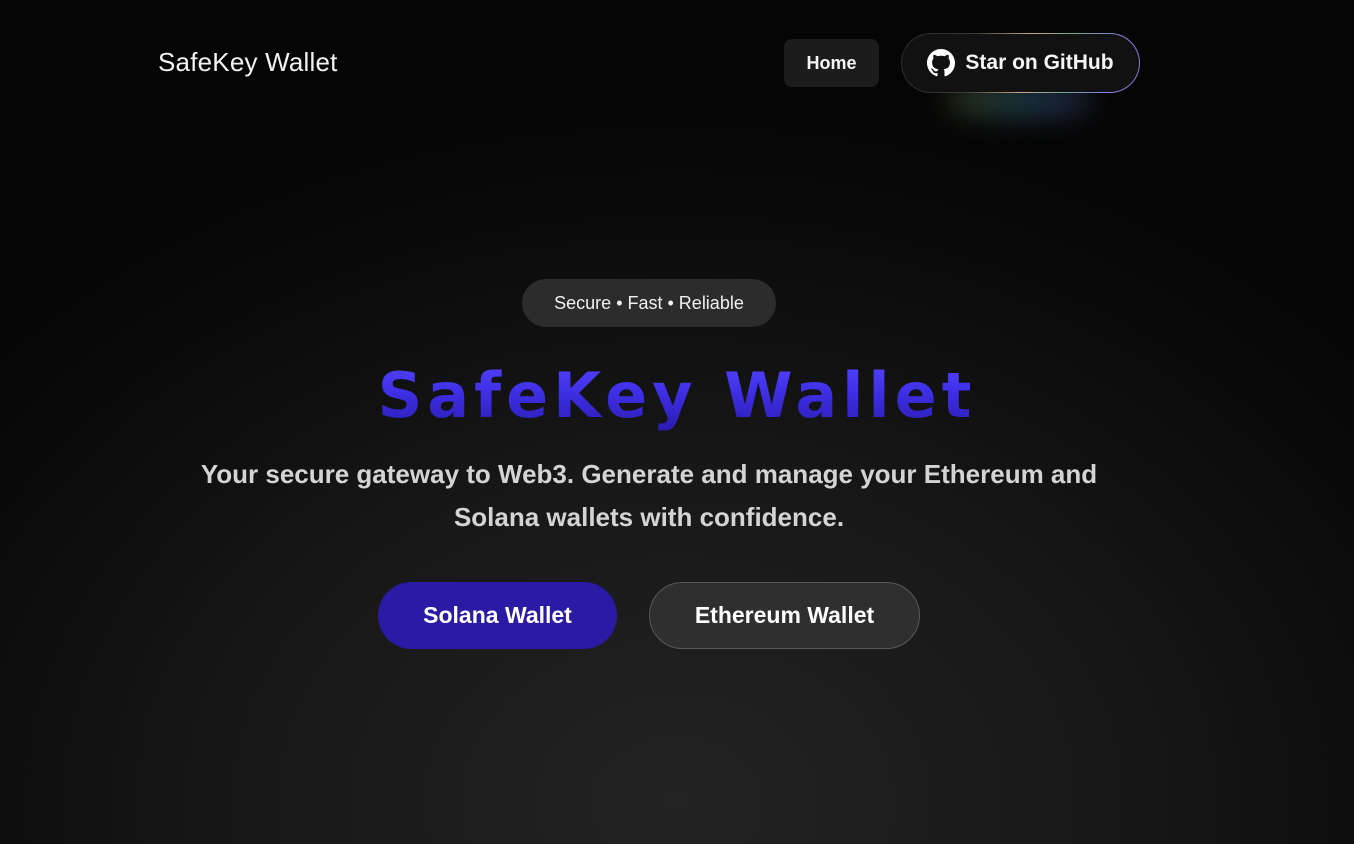 The width and height of the screenshot is (1354, 844). Describe the element at coordinates (941, 63) in the screenshot. I see `github-icon` at that location.